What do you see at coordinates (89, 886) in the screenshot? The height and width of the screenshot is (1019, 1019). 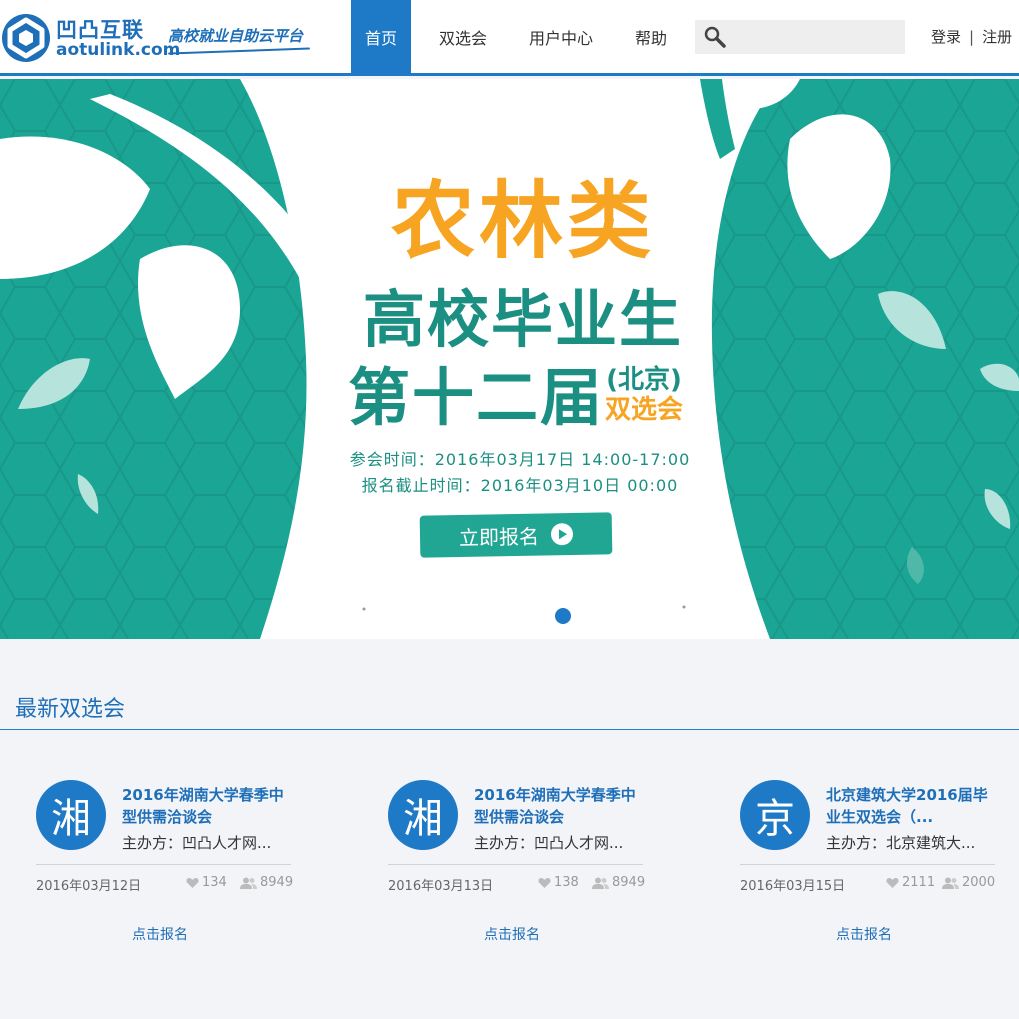 I see `card-date: 2016年03月12日` at bounding box center [89, 886].